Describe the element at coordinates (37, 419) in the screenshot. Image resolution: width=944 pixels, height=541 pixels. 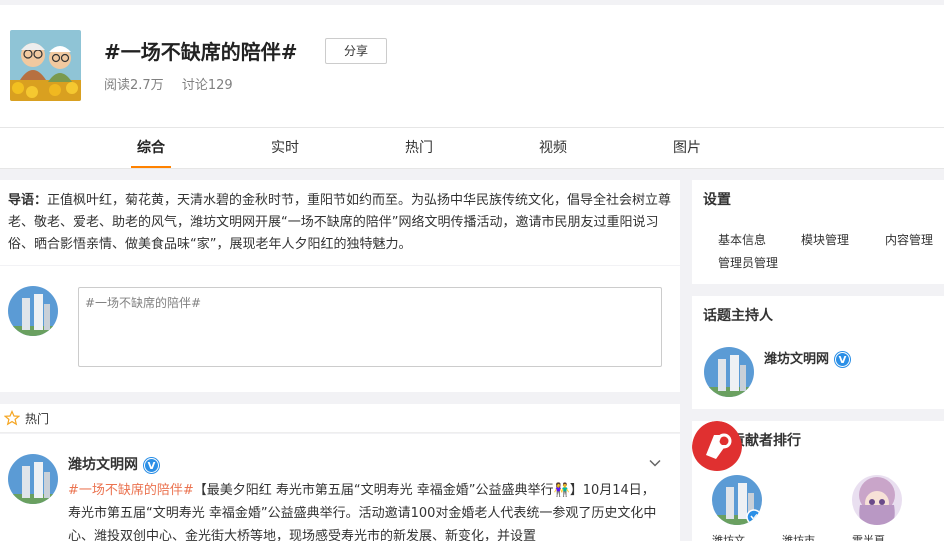
I see `hot-label: 热门` at that location.